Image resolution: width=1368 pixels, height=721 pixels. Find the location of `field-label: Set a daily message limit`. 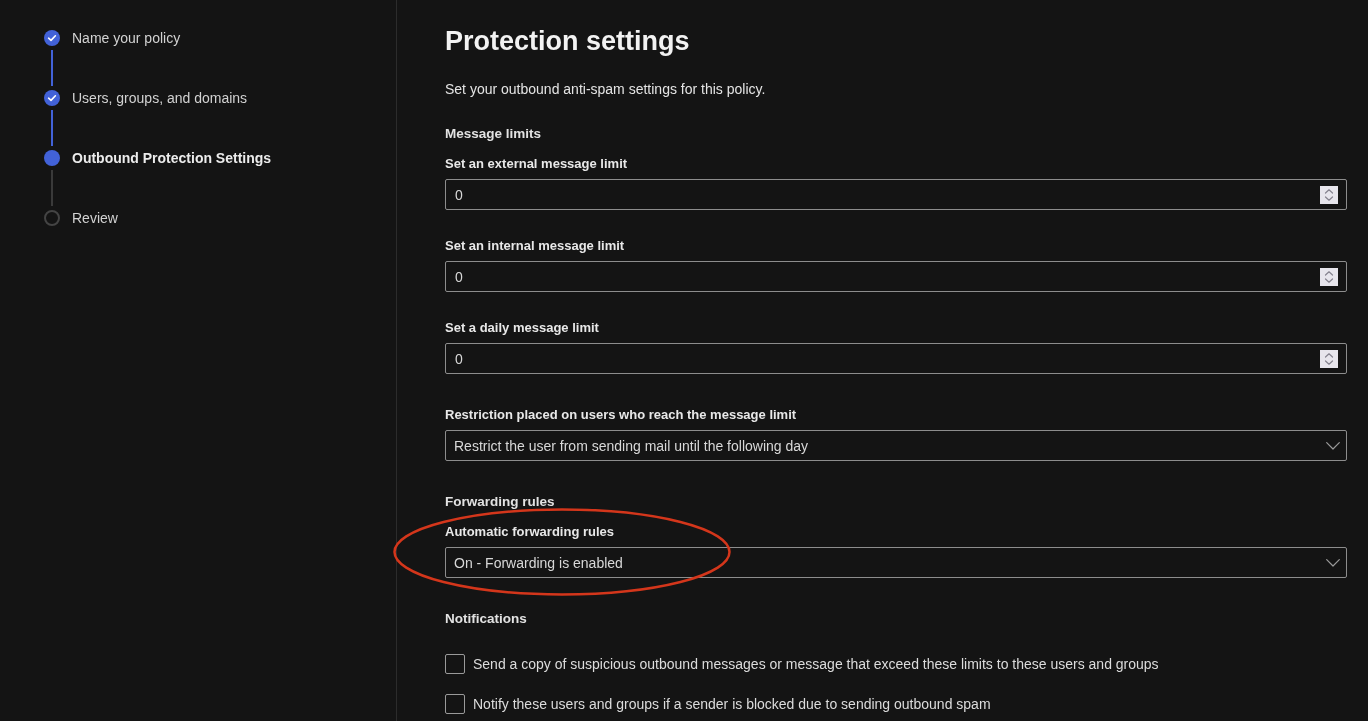

field-label: Set a daily message limit is located at coordinates (522, 328).